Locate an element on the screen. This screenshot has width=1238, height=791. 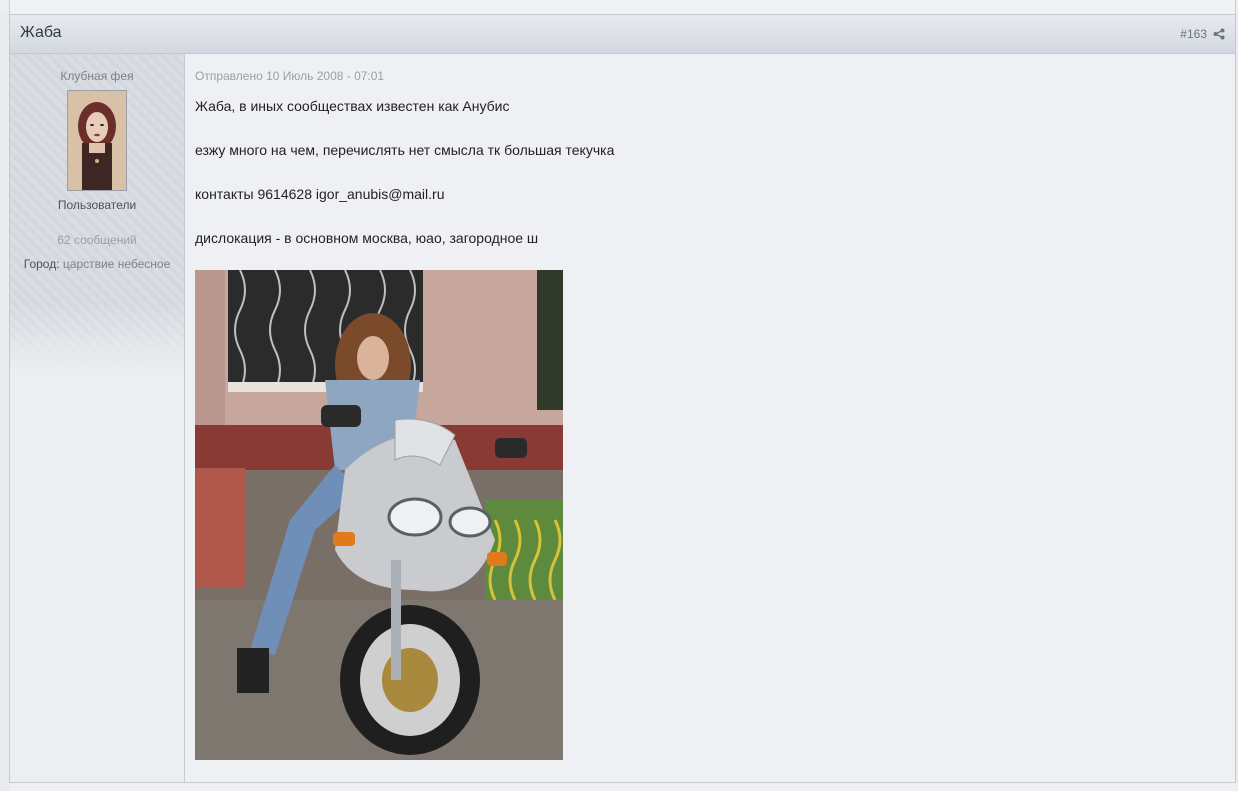
post-author-name: Жаба is located at coordinates (41, 33).